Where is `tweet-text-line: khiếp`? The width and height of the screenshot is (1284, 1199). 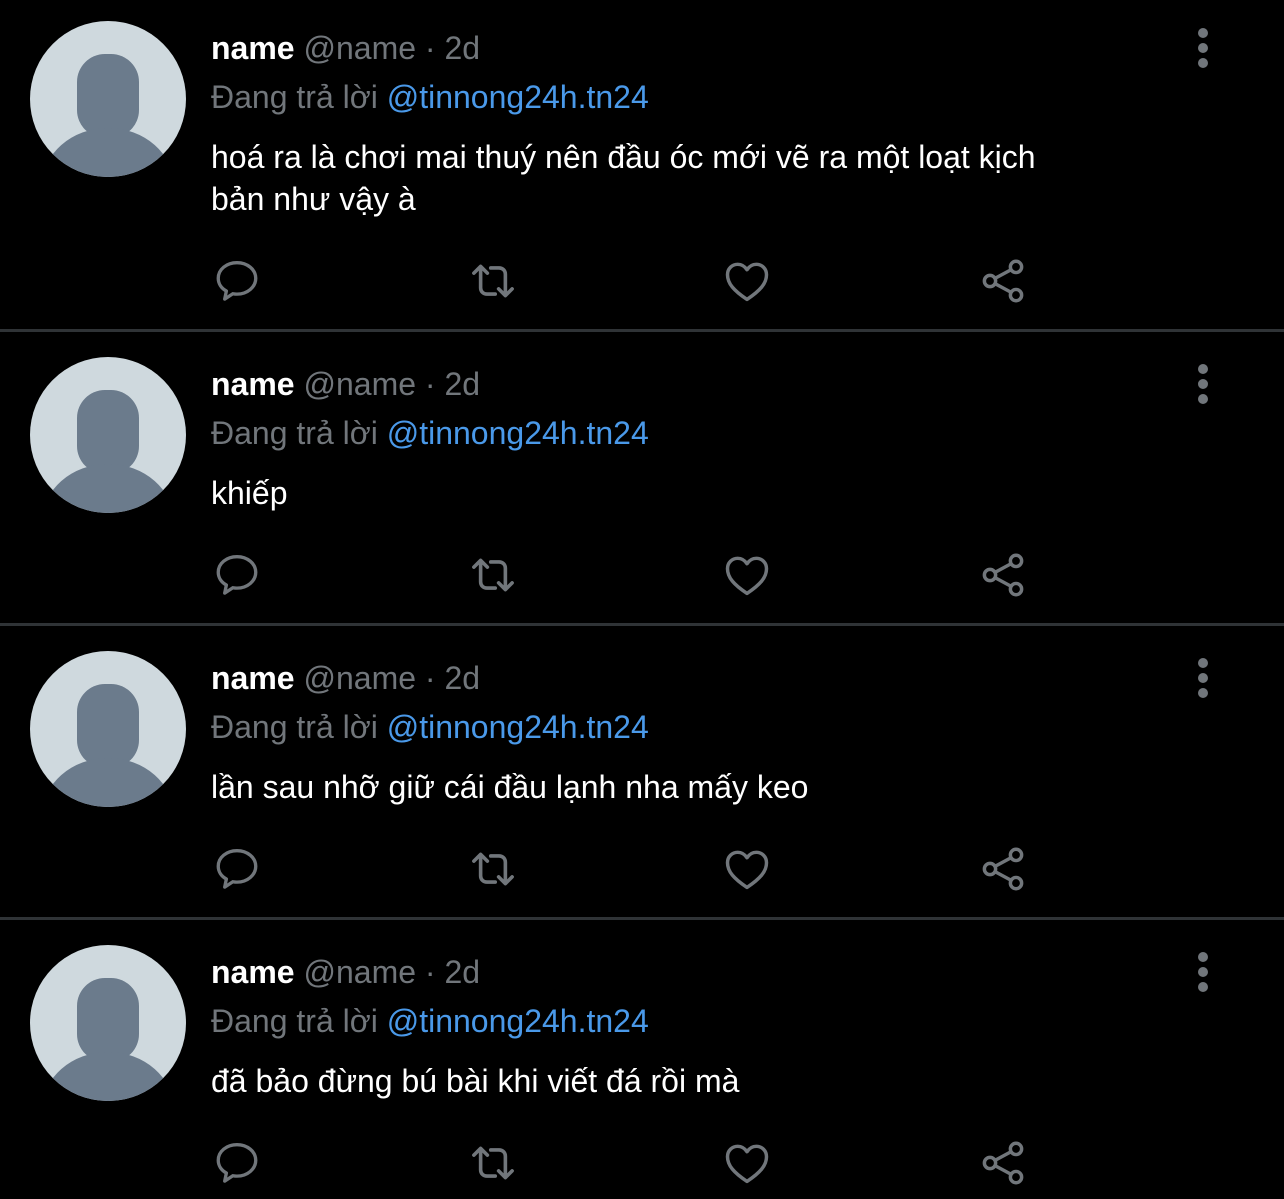
tweet-text-line: khiếp is located at coordinates (249, 493).